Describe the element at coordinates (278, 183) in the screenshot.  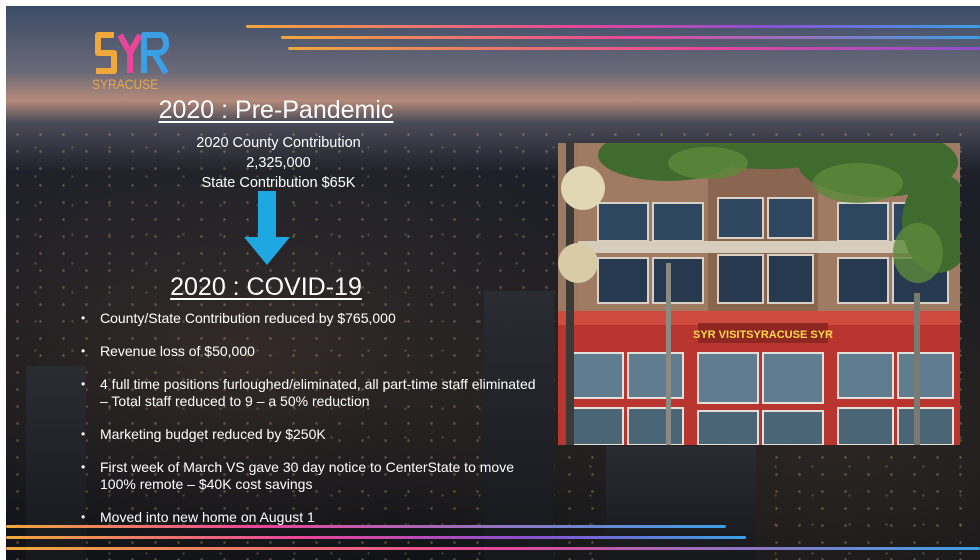
I see `contribution-line: State Contribution $65K` at that location.